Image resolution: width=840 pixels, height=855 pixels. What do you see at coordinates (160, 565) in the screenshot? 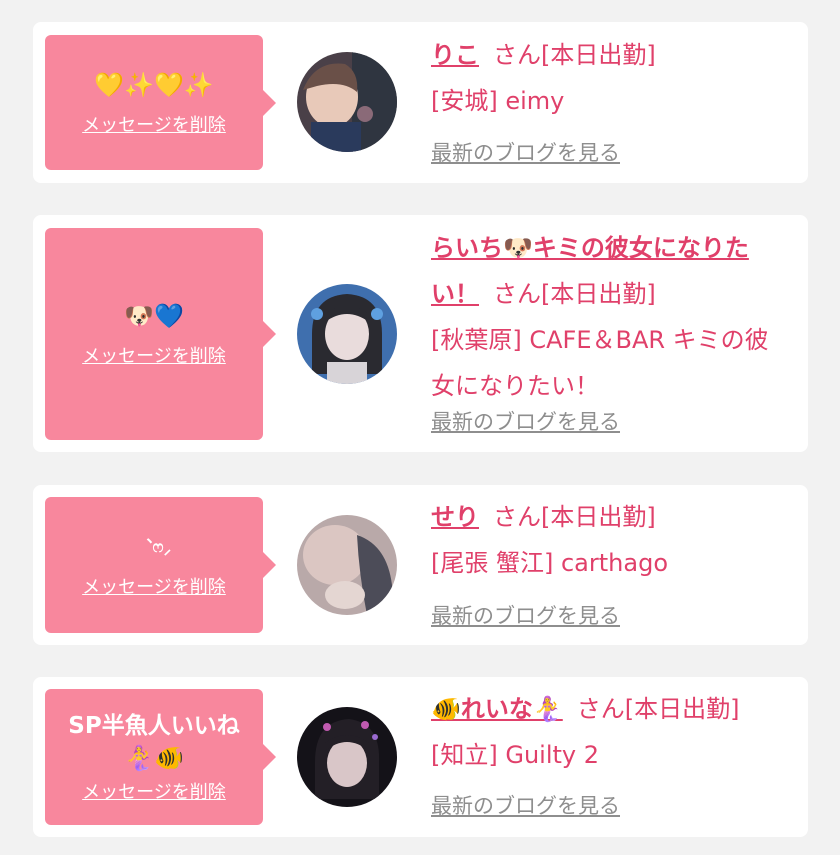
I see `message-bubble: ︑ෆ⸝ メッセージを削除` at bounding box center [160, 565].